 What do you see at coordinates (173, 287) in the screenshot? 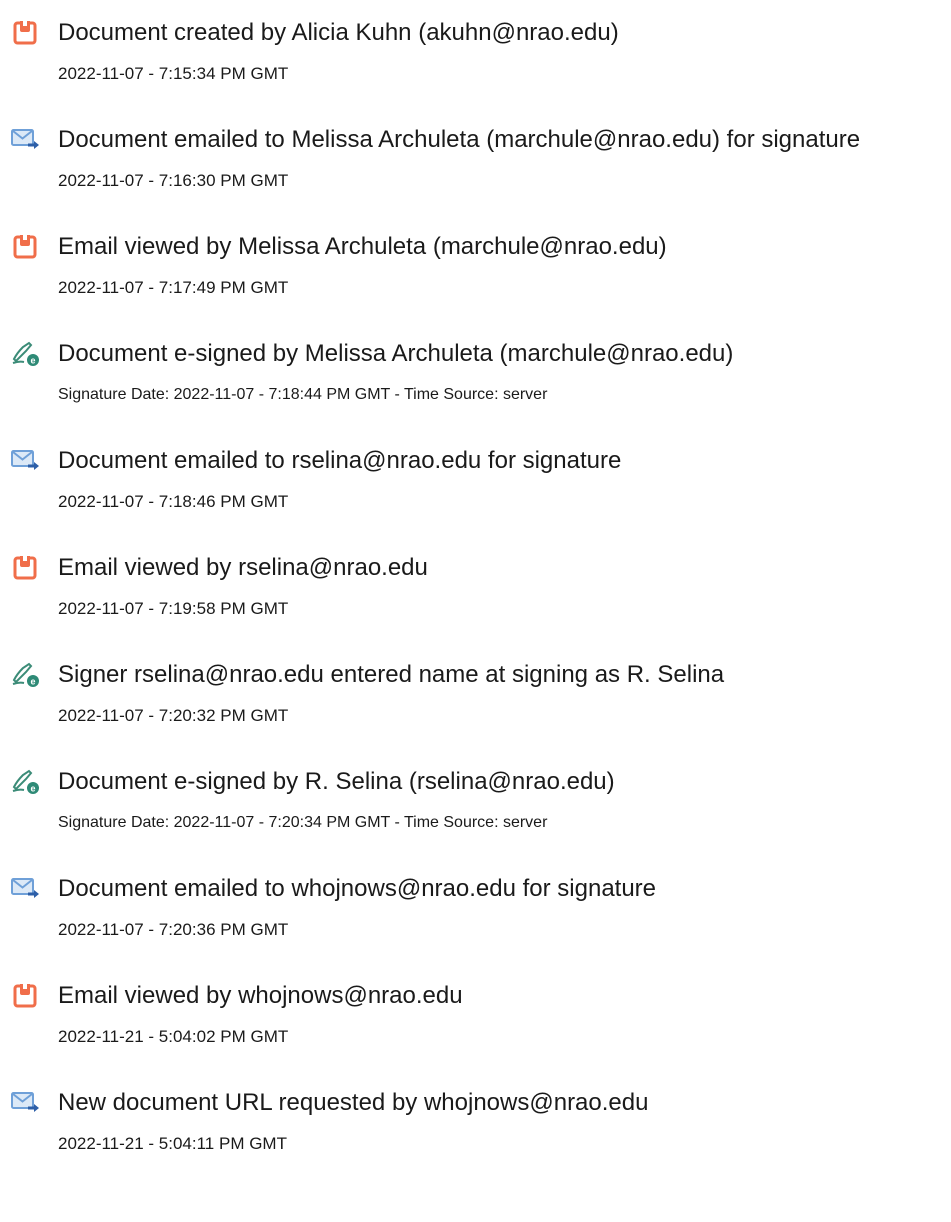
I see `event-timestamp: 2022-11-07 - 7:17:49 PM GMT` at bounding box center [173, 287].